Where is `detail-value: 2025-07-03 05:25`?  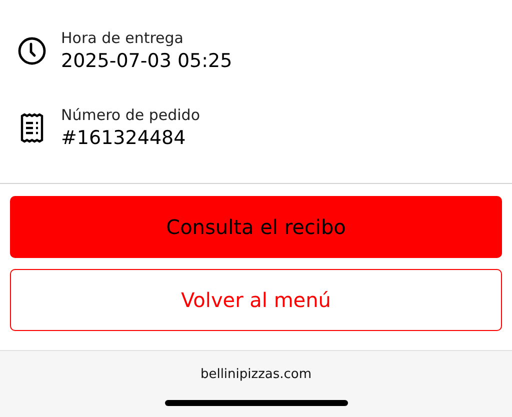
detail-value: 2025-07-03 05:25 is located at coordinates (146, 61).